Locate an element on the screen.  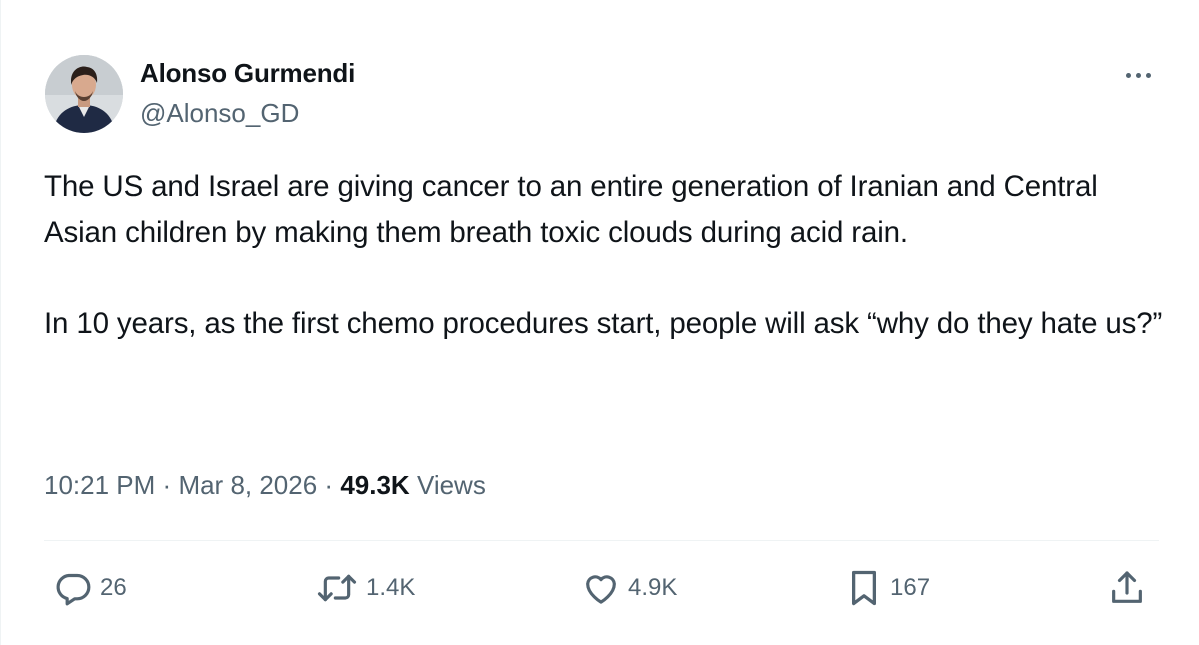
bookmark-count: 167 is located at coordinates (910, 587).